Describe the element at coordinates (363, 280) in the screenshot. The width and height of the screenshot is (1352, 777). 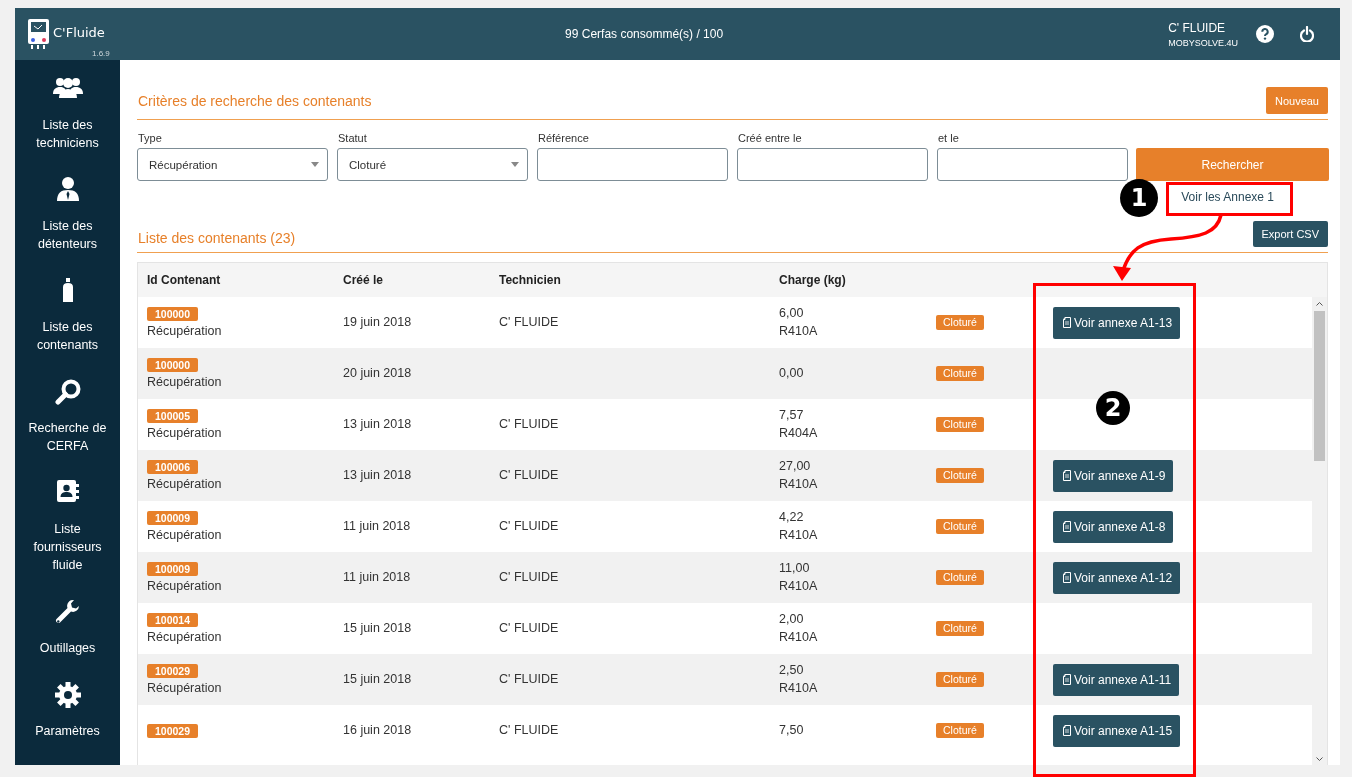
I see `column-header: Créé le` at that location.